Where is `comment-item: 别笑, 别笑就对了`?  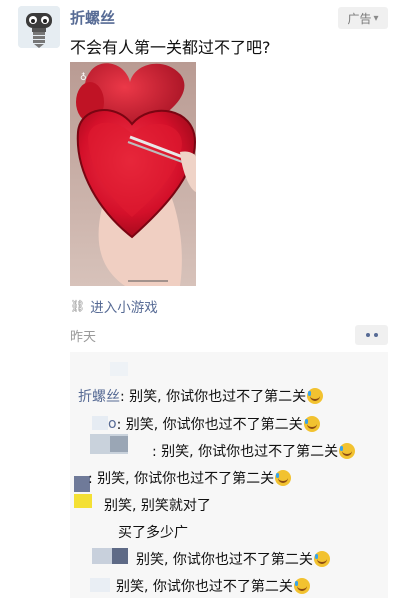
comment-item: 别笑, 别笑就对了 is located at coordinates (157, 505).